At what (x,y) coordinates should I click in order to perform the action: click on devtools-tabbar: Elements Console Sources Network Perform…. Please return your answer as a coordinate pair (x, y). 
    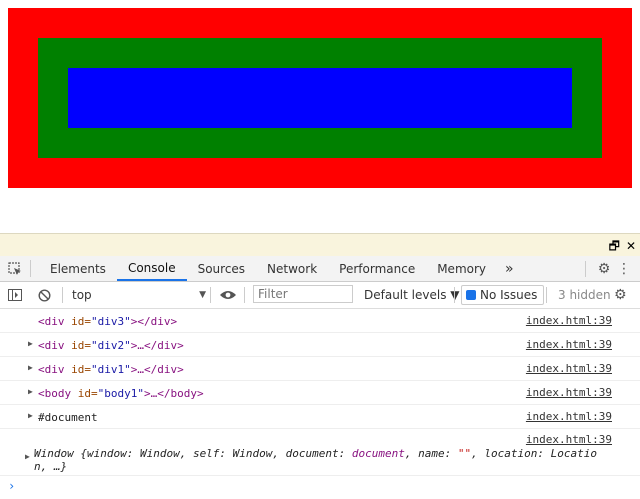
    Looking at the image, I should click on (320, 269).